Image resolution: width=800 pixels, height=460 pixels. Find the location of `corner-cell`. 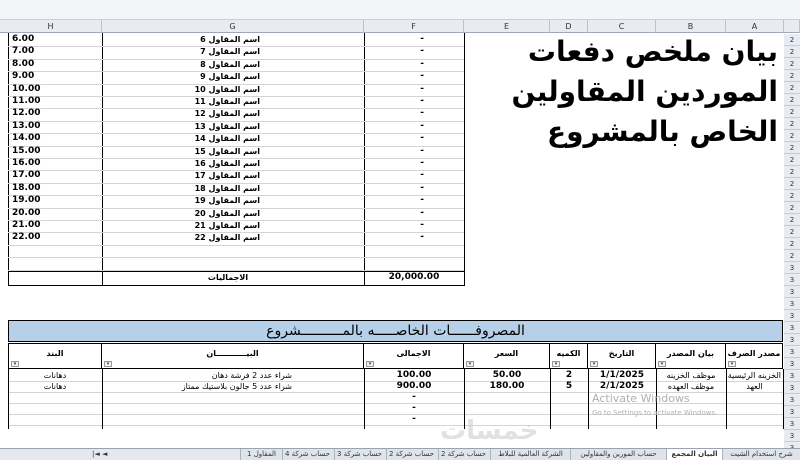

corner-cell is located at coordinates (792, 26).